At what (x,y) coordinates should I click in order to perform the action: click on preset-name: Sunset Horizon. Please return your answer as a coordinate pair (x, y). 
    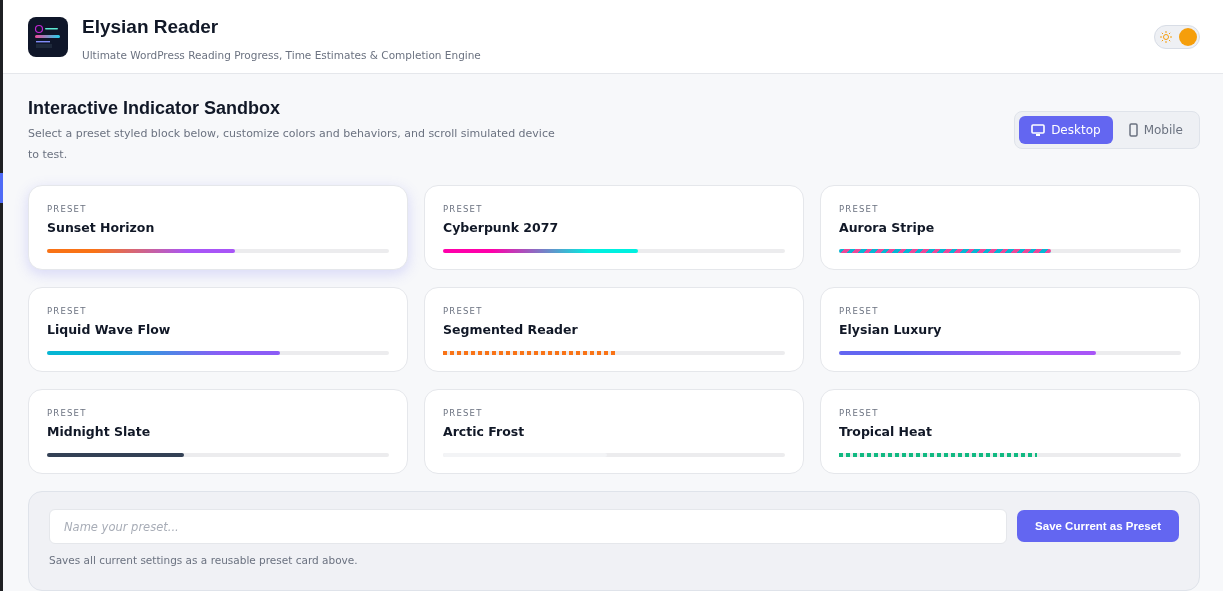
    Looking at the image, I should click on (101, 227).